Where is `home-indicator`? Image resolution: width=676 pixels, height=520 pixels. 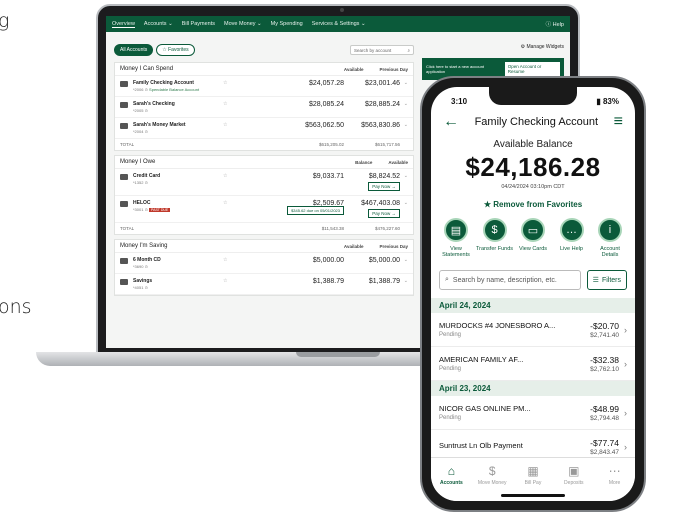
home-indicator is located at coordinates (533, 495).